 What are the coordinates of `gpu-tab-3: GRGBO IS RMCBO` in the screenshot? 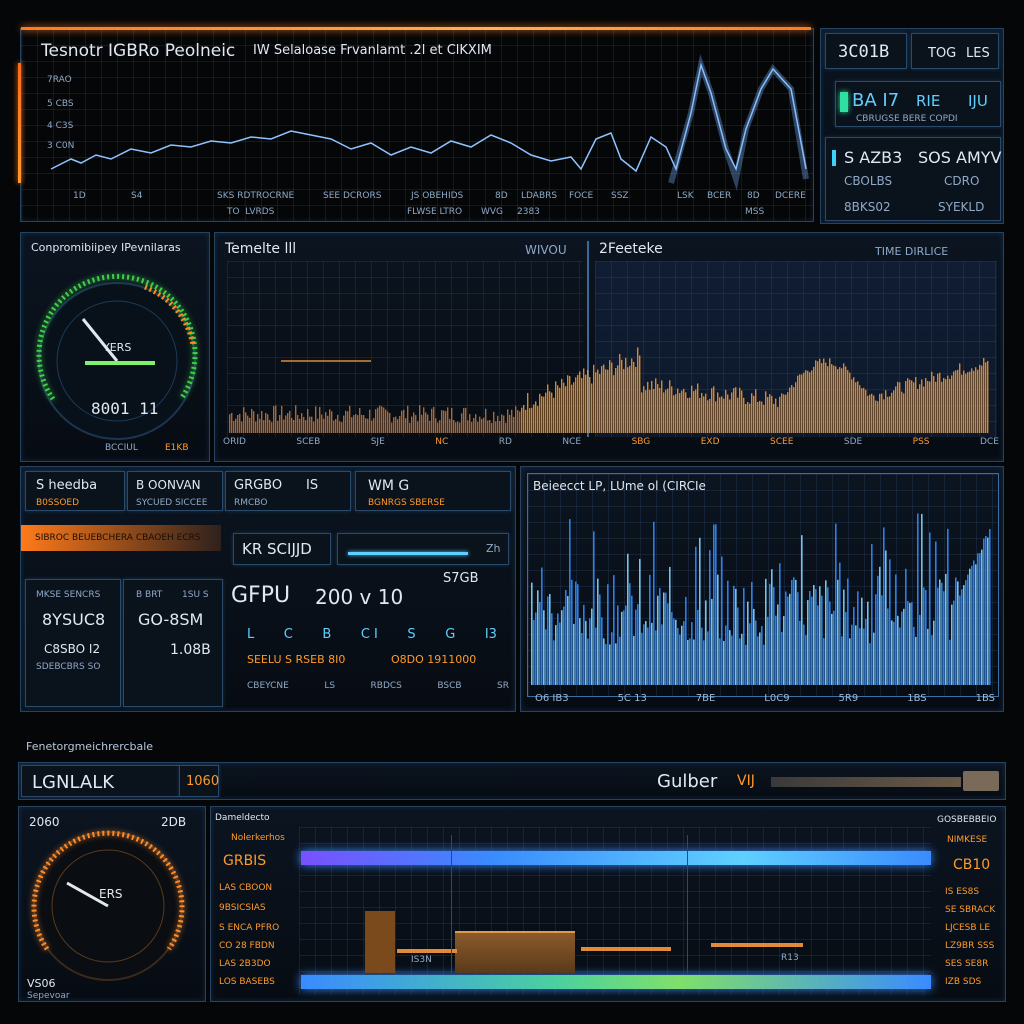 It's located at (288, 491).